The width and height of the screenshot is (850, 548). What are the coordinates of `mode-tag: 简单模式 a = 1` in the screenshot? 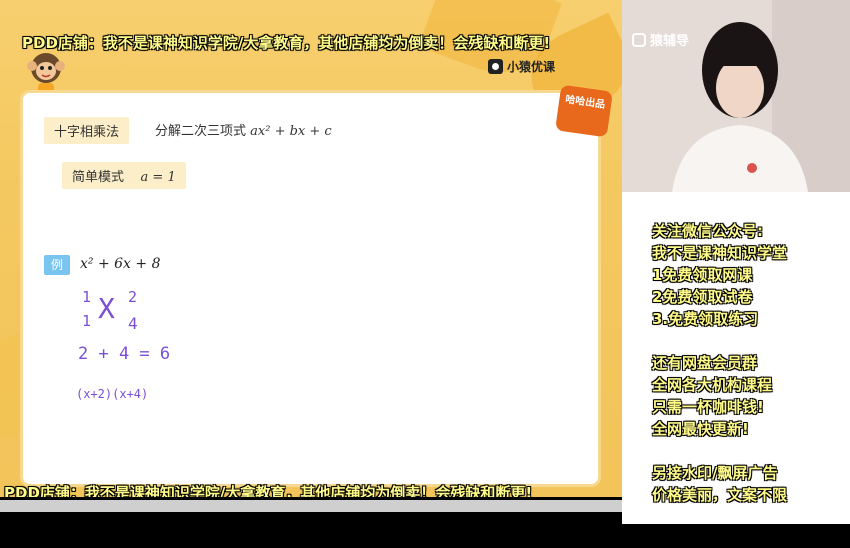 It's located at (124, 175).